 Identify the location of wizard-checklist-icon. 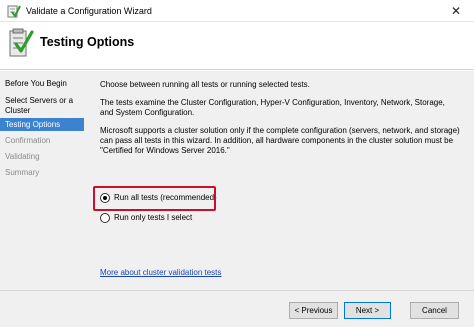
(21, 42).